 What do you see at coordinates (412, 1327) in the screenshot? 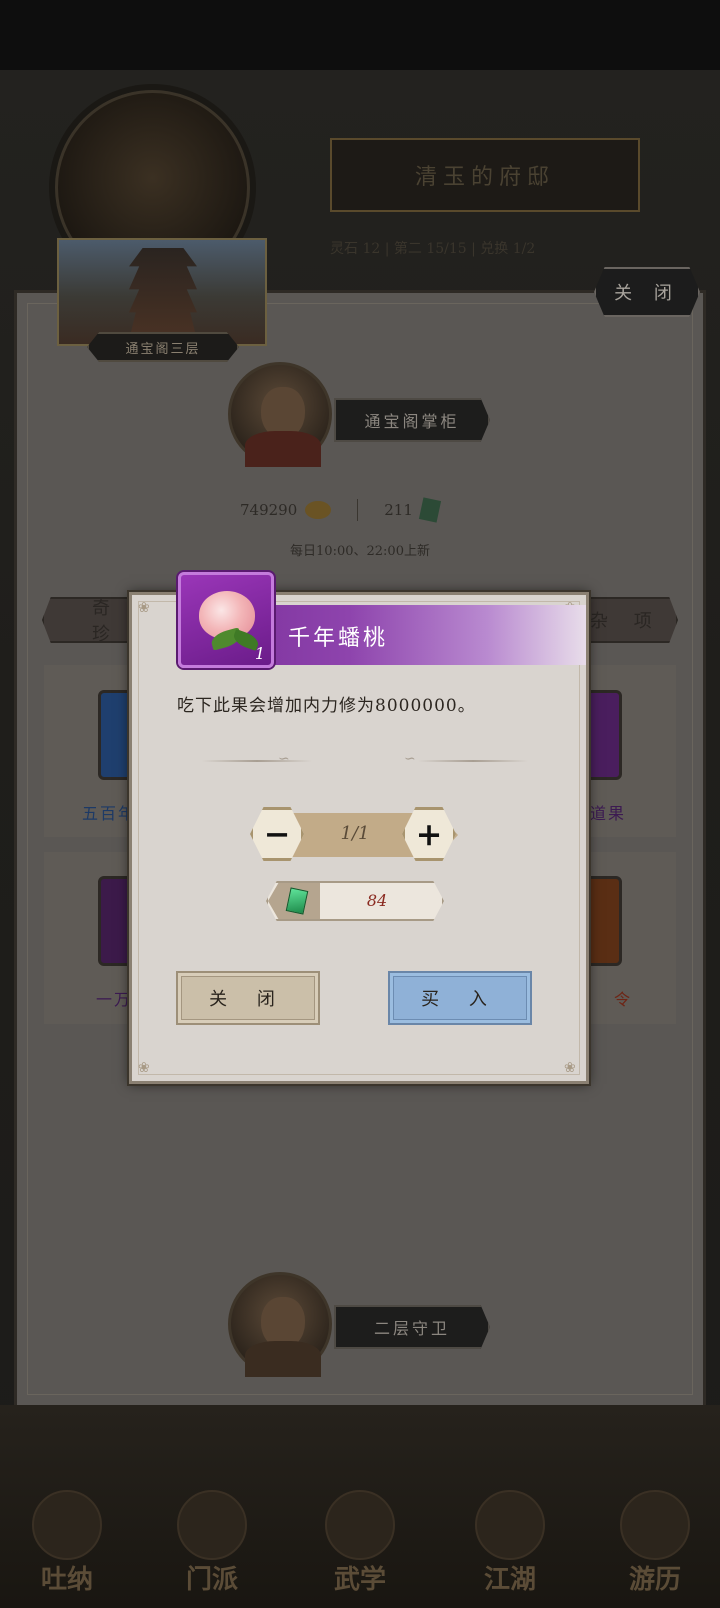
I see `guard-name-tag: 二层守卫` at bounding box center [412, 1327].